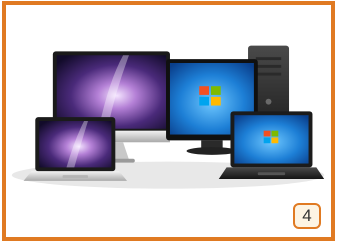  Describe the element at coordinates (271, 145) in the screenshot. I see `laptop-windows` at that location.